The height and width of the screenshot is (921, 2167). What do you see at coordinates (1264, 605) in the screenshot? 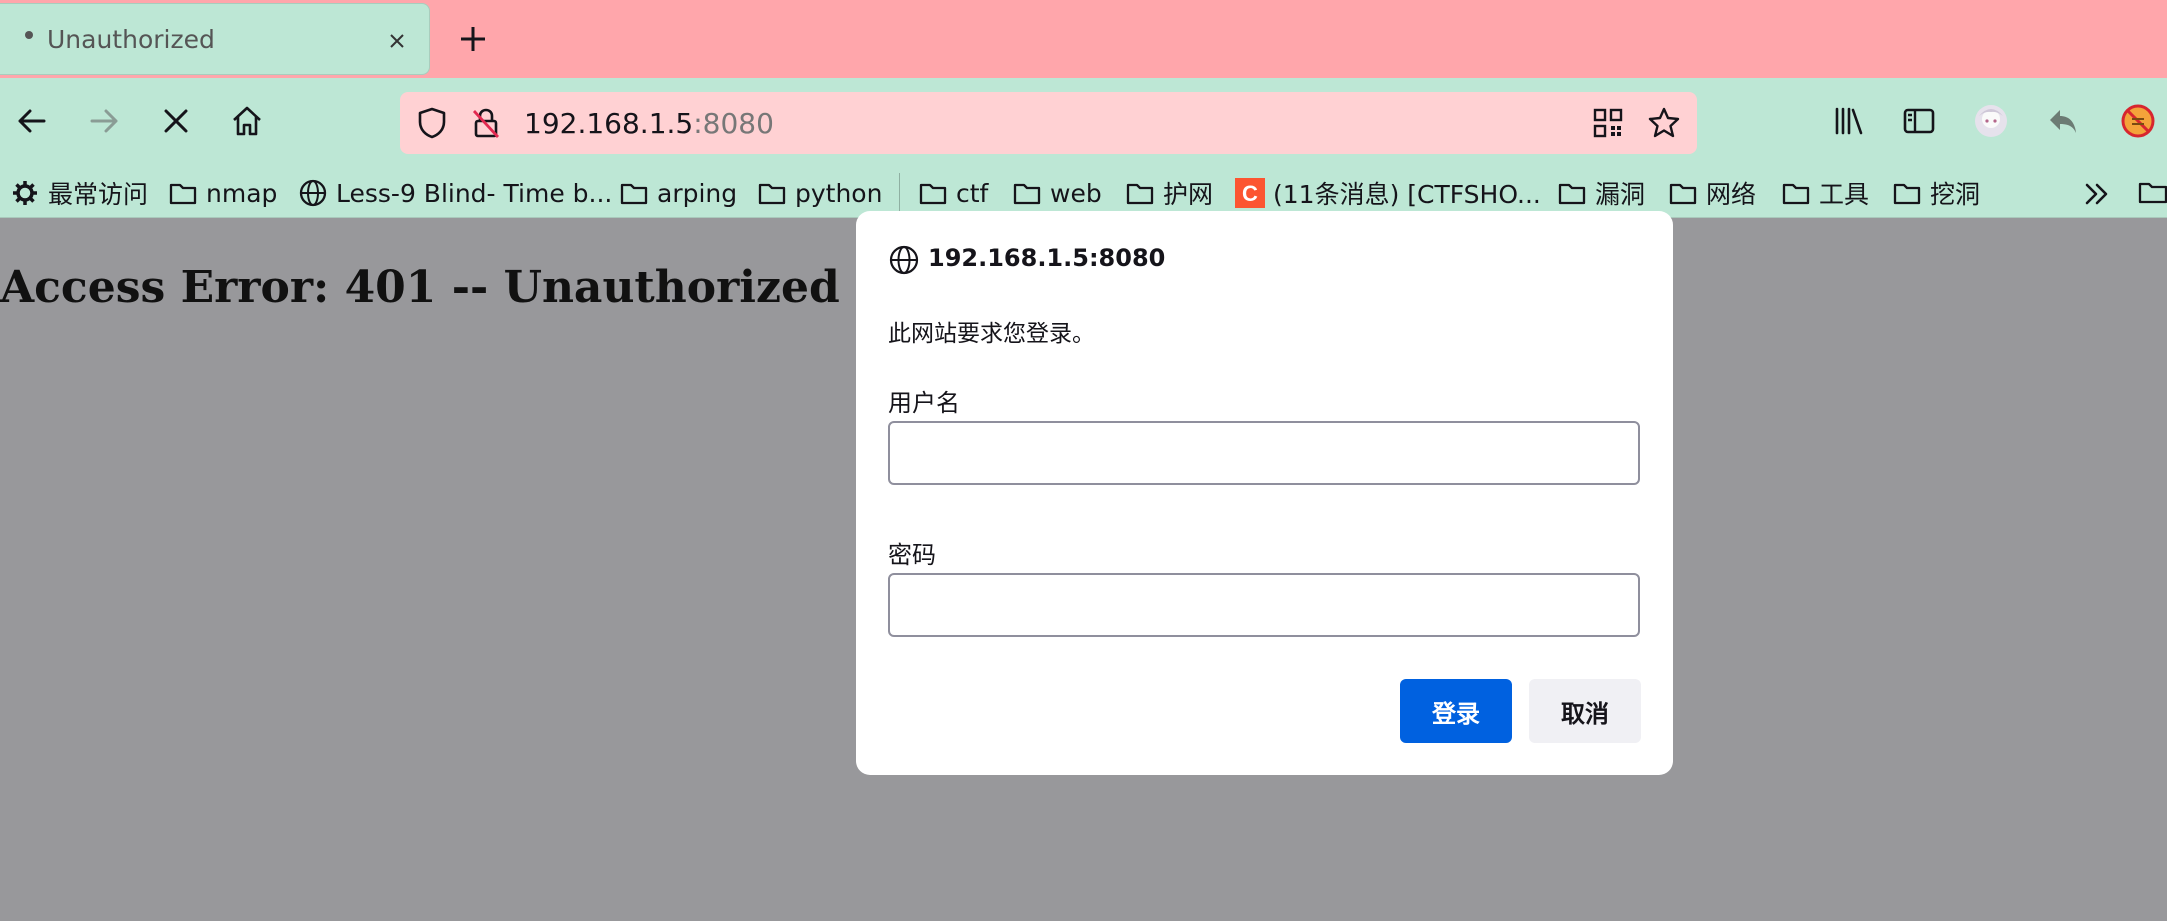
I see `password-field` at bounding box center [1264, 605].